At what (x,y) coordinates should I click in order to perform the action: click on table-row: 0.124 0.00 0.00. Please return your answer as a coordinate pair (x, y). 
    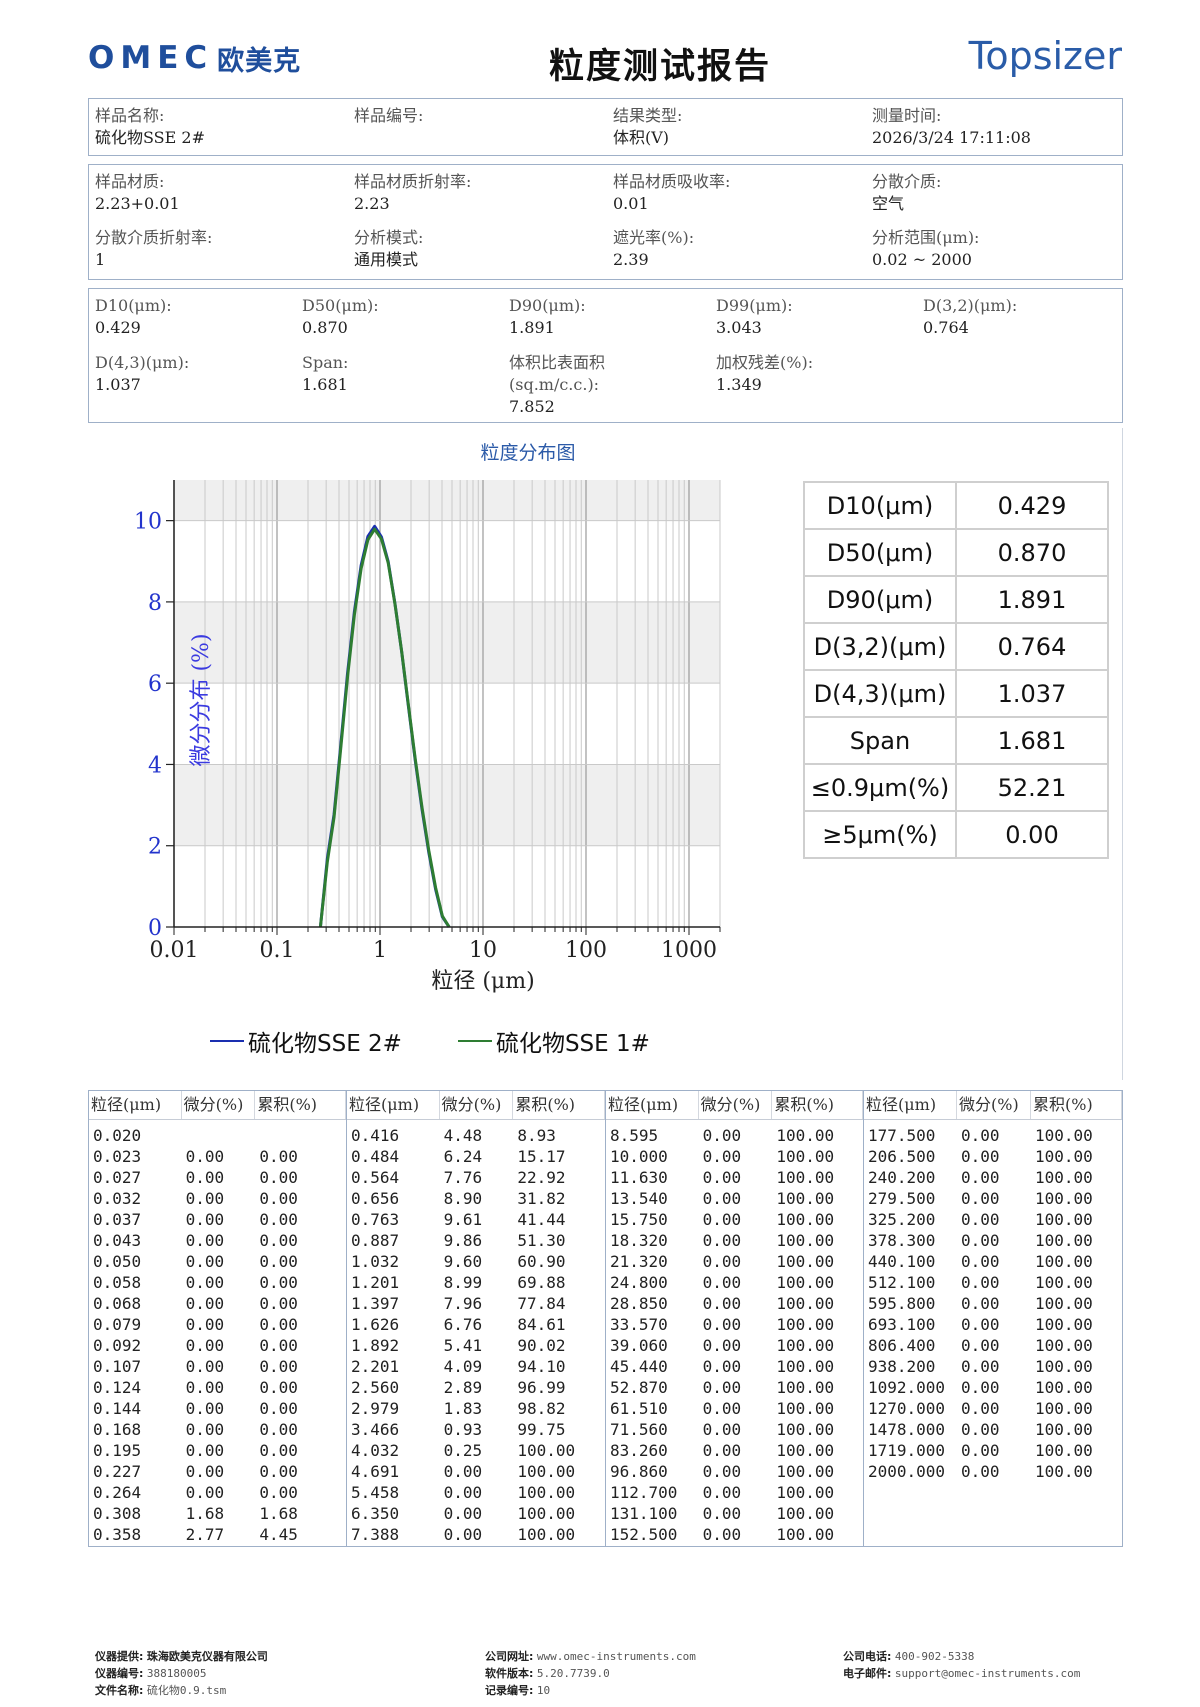
    Looking at the image, I should click on (217, 1387).